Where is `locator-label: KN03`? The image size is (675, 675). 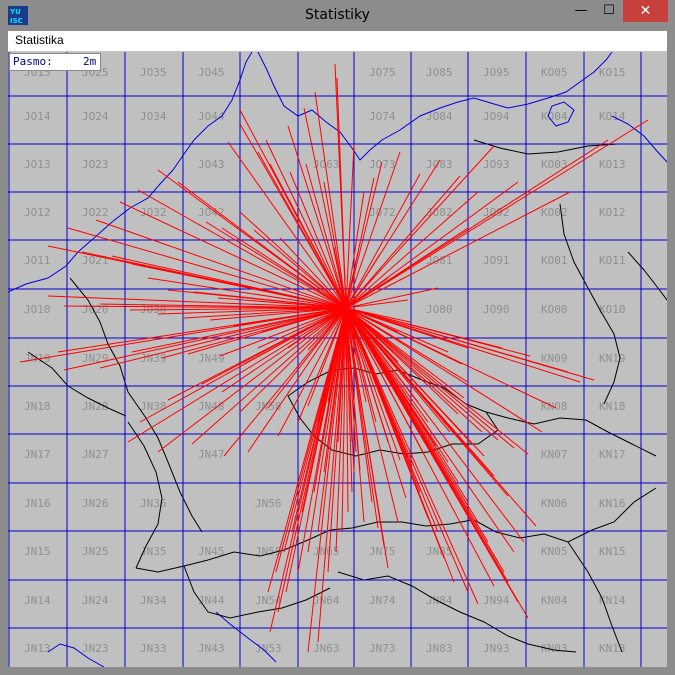 locator-label: KN03 is located at coordinates (554, 648).